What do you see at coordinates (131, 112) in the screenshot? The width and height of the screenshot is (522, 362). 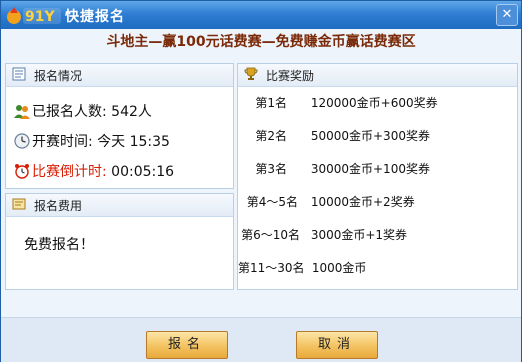 I see `registered-count-value: 542人` at bounding box center [131, 112].